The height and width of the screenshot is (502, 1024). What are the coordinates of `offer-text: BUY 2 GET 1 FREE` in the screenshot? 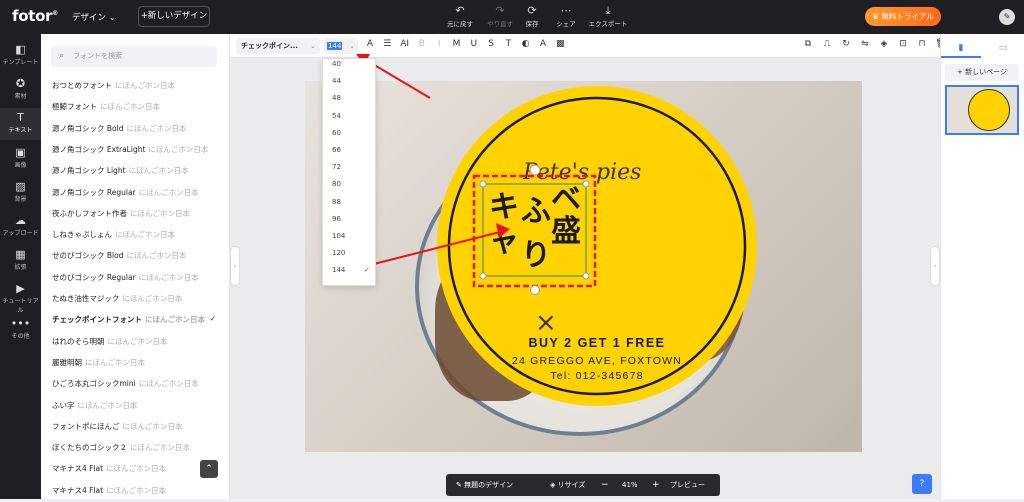 It's located at (597, 343).